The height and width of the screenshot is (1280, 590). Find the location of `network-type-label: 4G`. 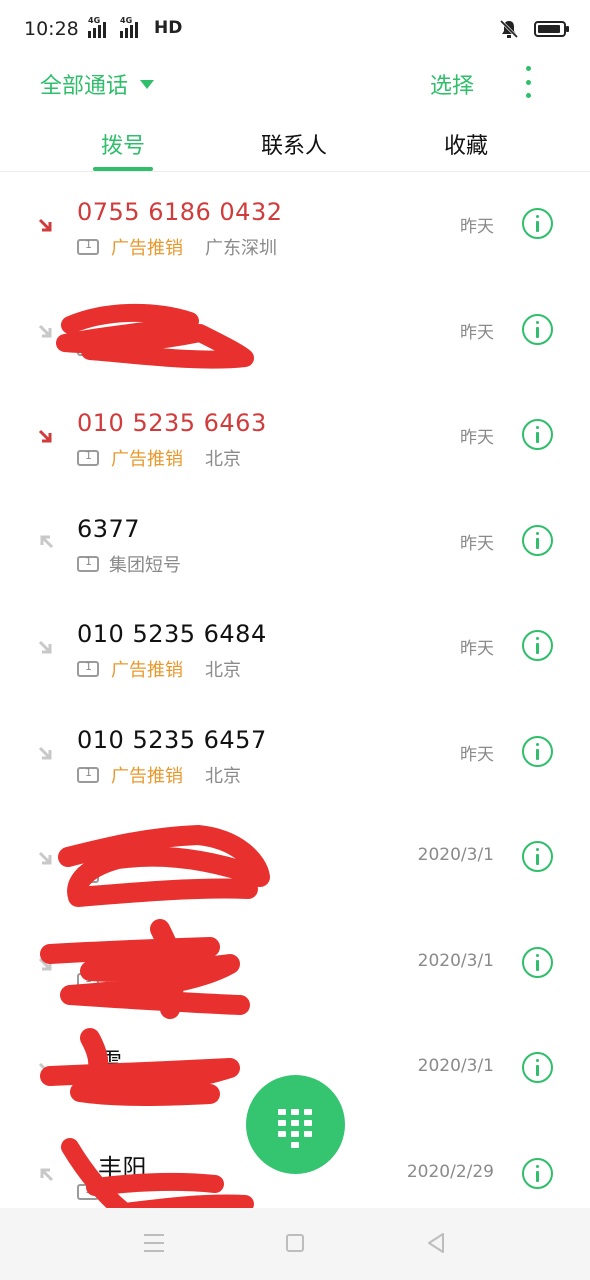

network-type-label: 4G is located at coordinates (126, 20).